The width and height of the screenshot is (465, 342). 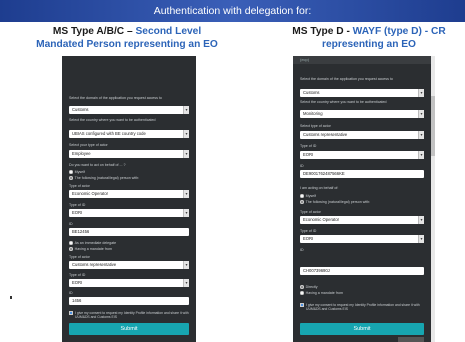 I want to click on type-actor2-label: Type of actor, so click(x=79, y=257).